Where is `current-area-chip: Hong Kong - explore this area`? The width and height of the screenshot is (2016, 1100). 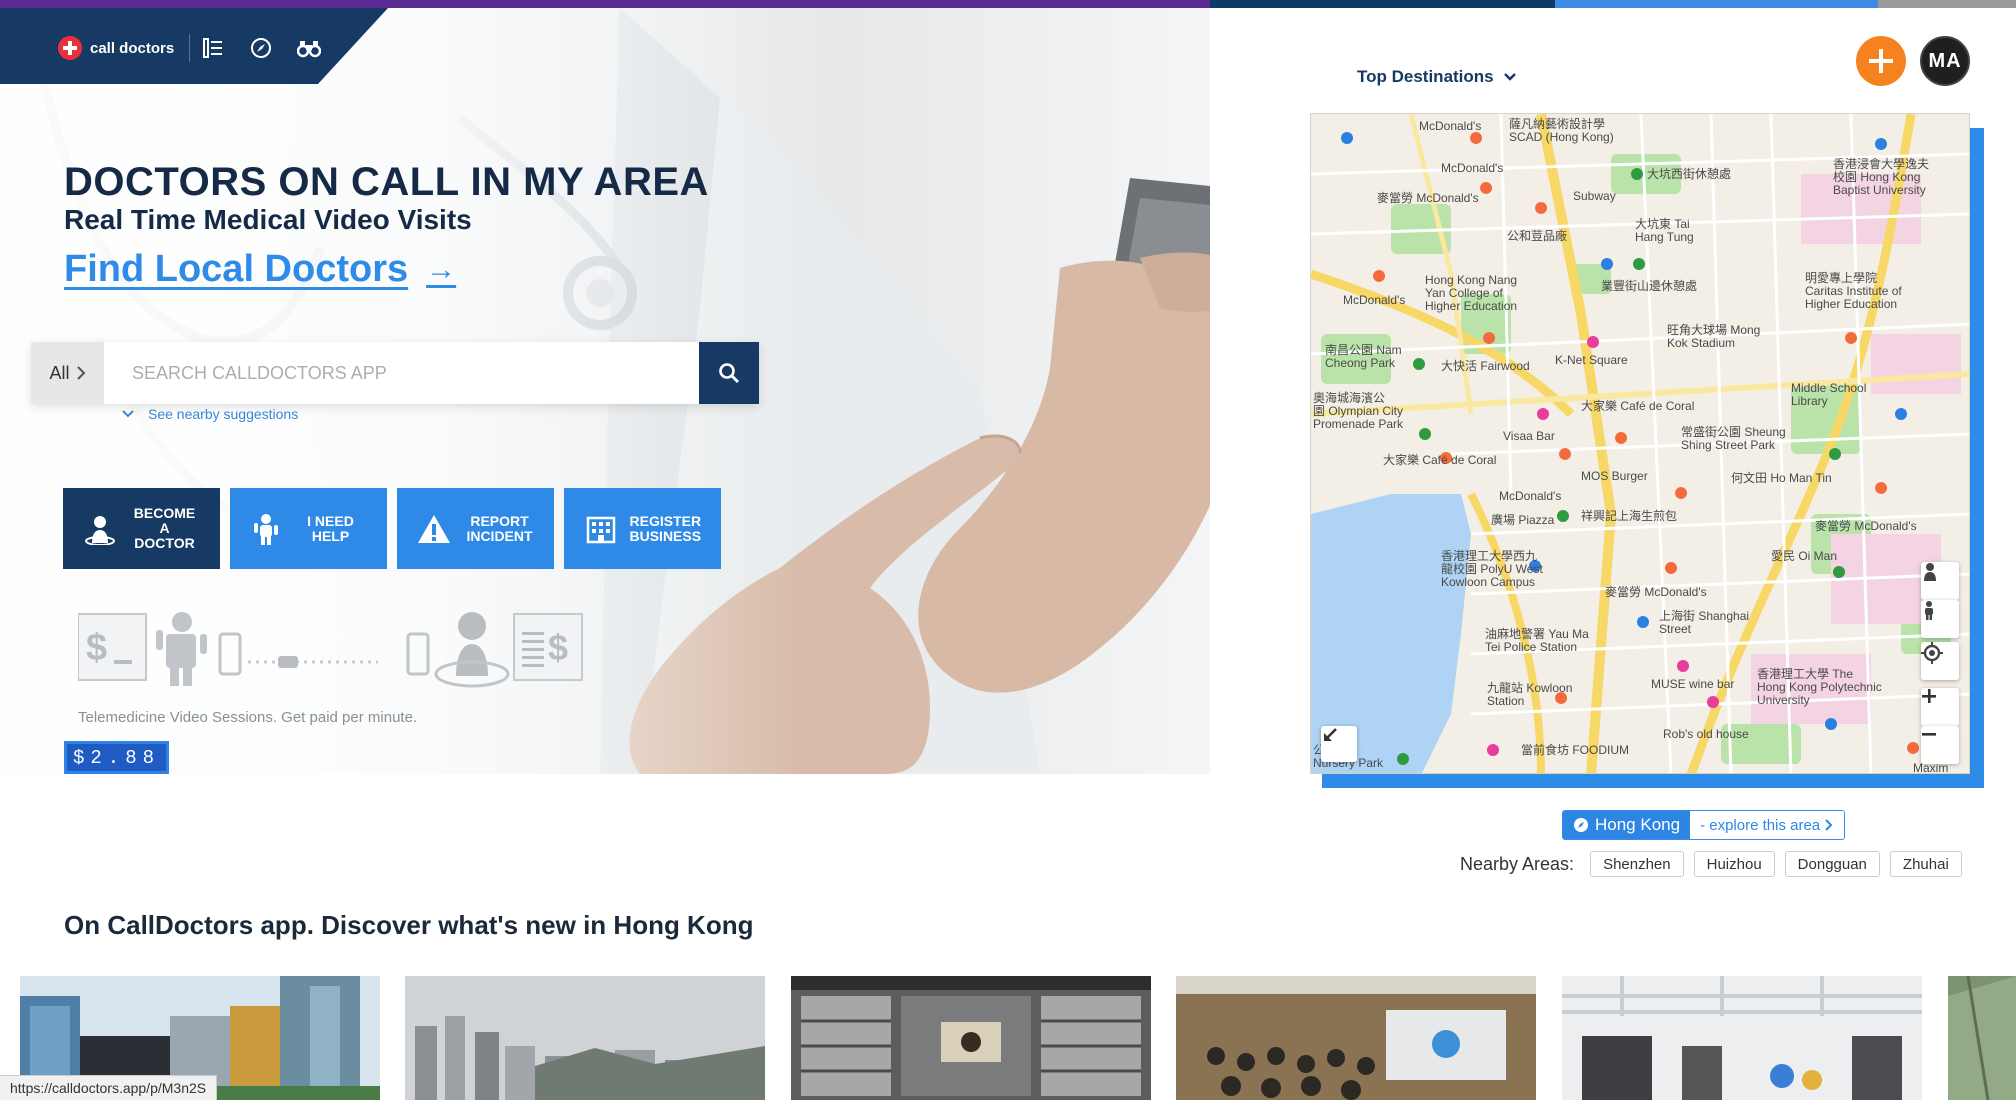 current-area-chip: Hong Kong - explore this area is located at coordinates (1704, 825).